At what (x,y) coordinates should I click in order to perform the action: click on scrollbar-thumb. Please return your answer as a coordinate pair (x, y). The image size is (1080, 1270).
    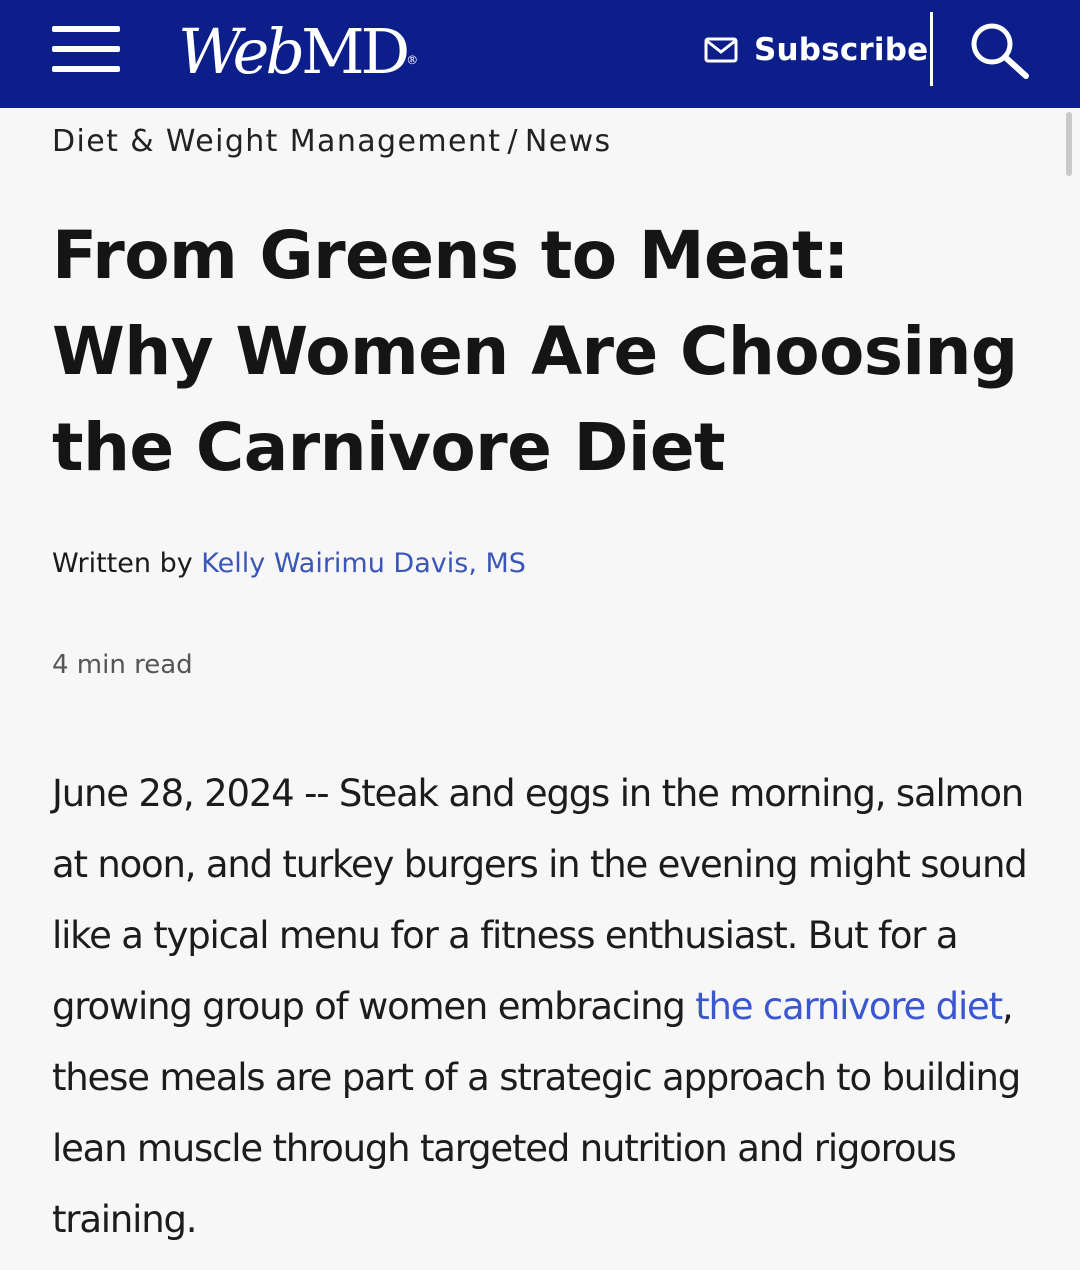
    Looking at the image, I should click on (1069, 144).